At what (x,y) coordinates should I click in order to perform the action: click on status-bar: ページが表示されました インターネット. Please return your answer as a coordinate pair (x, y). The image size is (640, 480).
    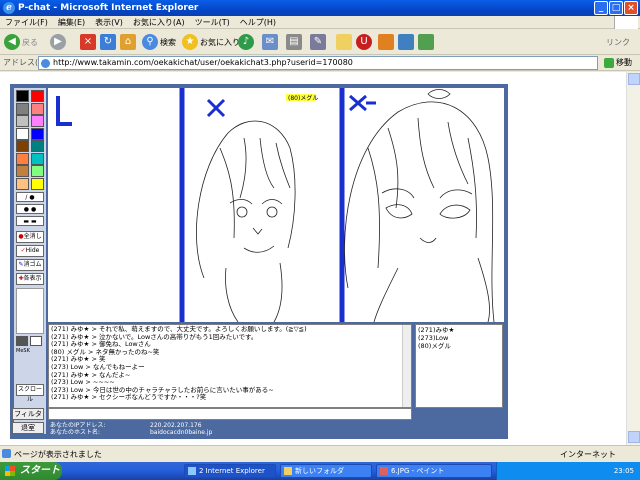
    Looking at the image, I should click on (320, 453).